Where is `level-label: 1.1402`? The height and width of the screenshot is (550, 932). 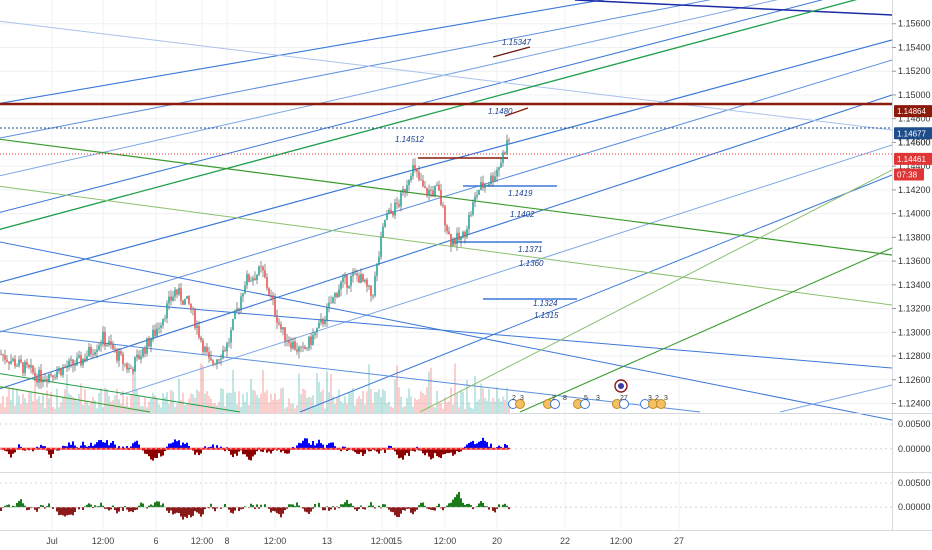 level-label: 1.1402 is located at coordinates (522, 214).